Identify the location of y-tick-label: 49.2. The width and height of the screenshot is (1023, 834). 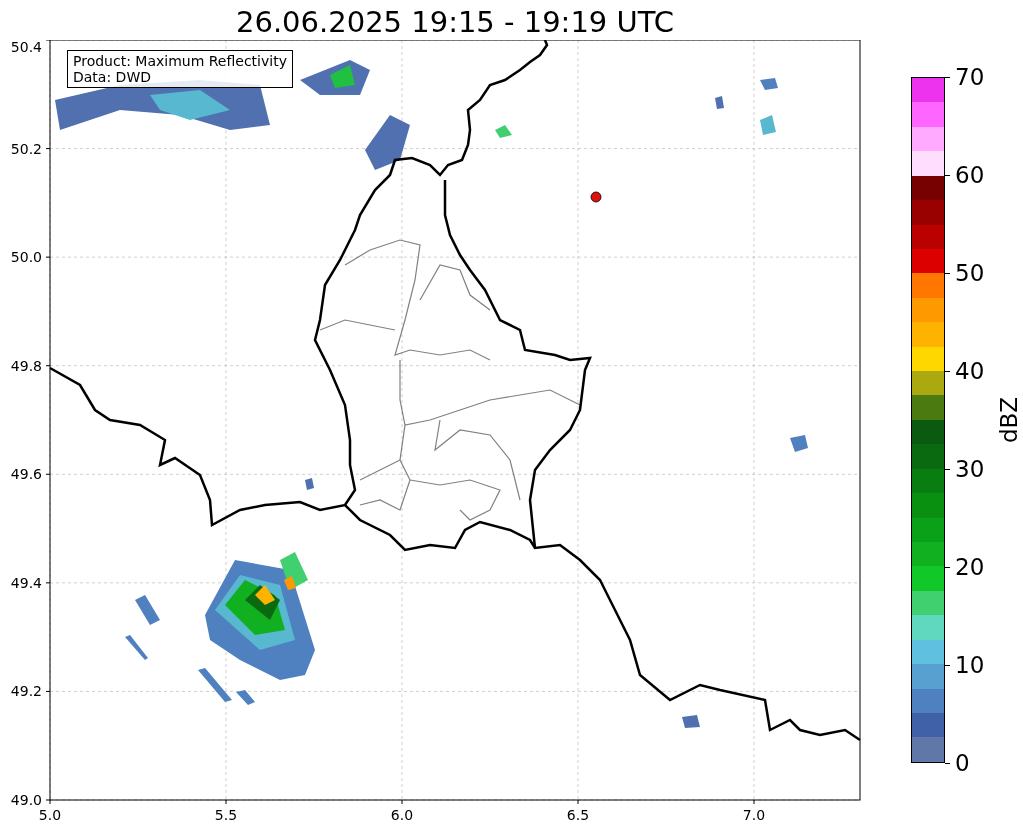
(26, 691).